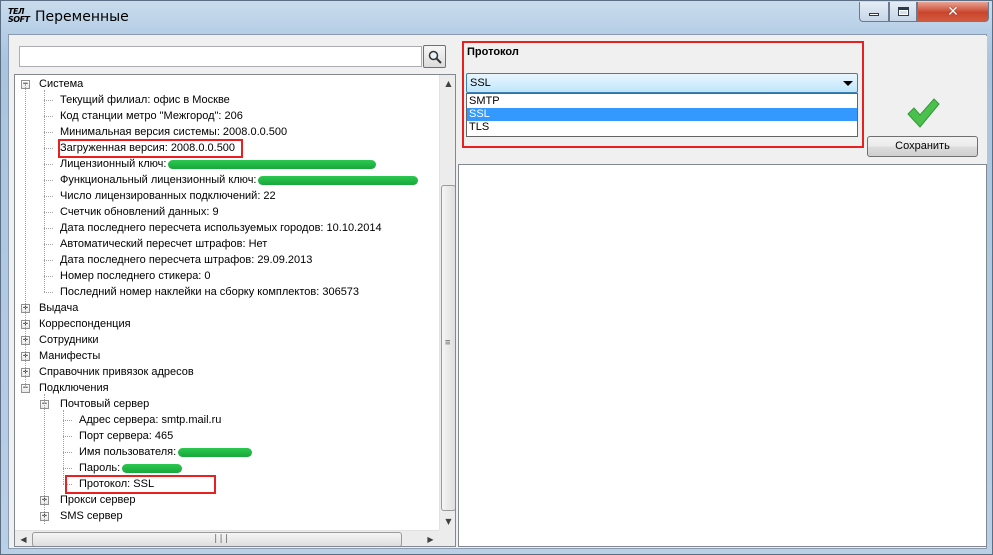 This screenshot has width=993, height=555. What do you see at coordinates (150, 420) in the screenshot?
I see `tree-item: Адрес сервера: smtp.mail.ru` at bounding box center [150, 420].